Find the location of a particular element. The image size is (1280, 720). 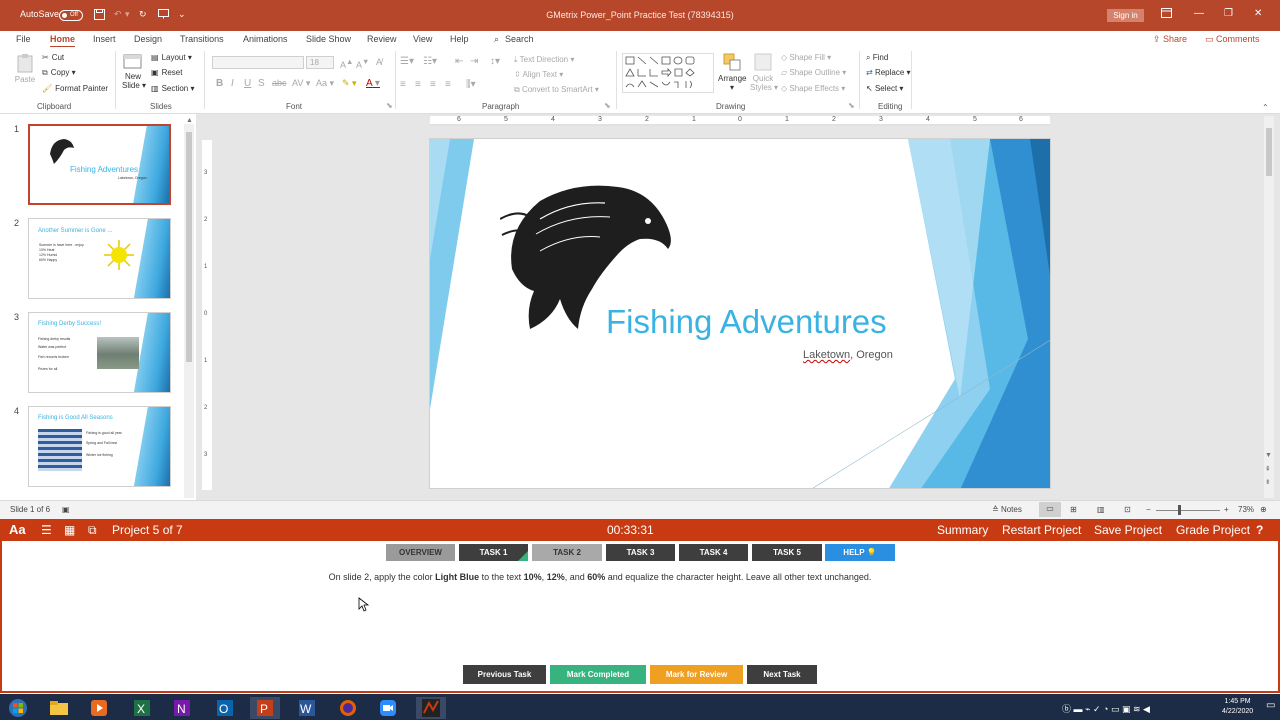

onenote-icon: N is located at coordinates (182, 708).